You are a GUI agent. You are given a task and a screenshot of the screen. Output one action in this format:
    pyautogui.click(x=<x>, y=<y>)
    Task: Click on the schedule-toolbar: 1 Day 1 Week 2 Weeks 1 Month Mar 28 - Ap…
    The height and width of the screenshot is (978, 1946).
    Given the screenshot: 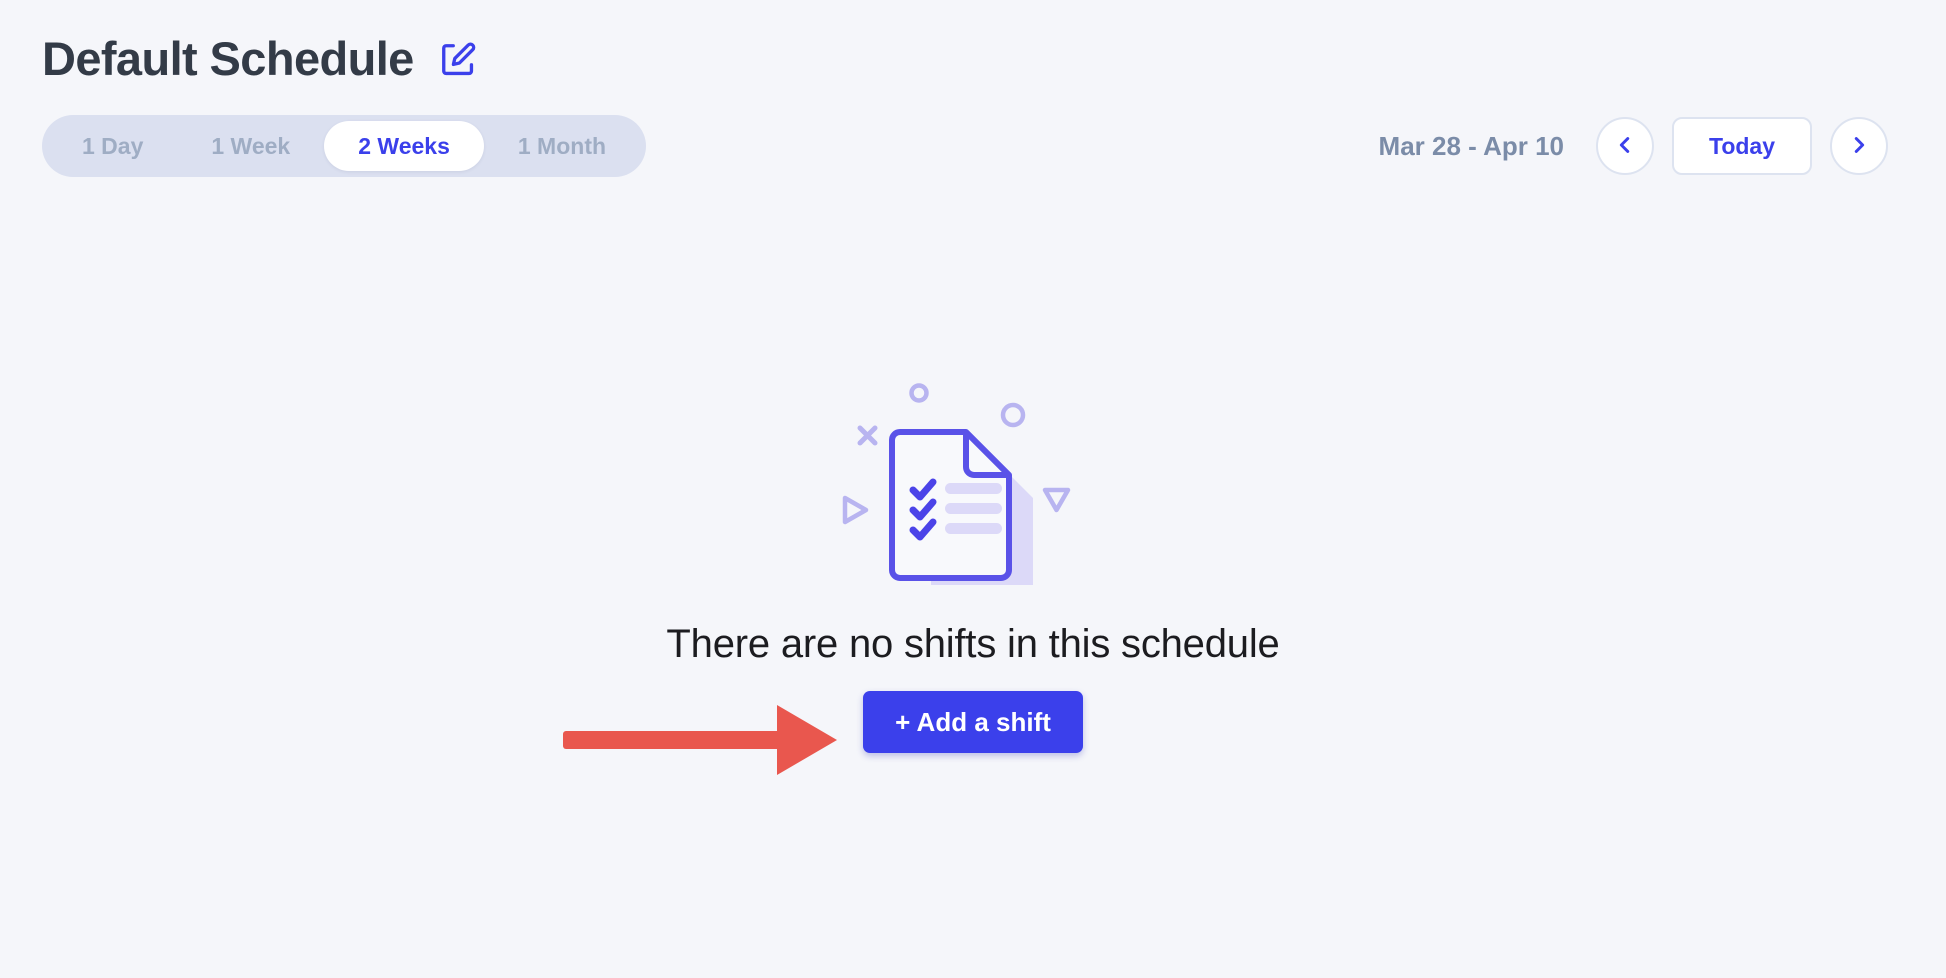 What is the action you would take?
    pyautogui.click(x=973, y=130)
    